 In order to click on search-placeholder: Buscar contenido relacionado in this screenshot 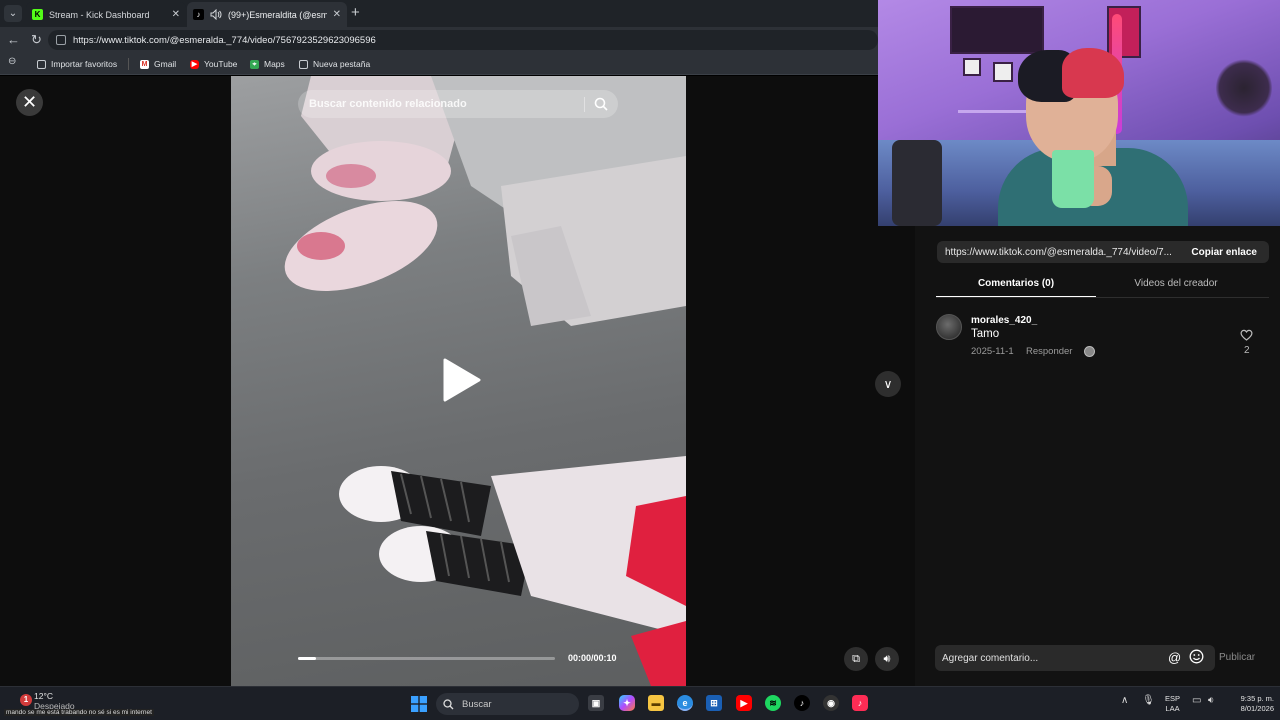, I will do `click(388, 104)`.